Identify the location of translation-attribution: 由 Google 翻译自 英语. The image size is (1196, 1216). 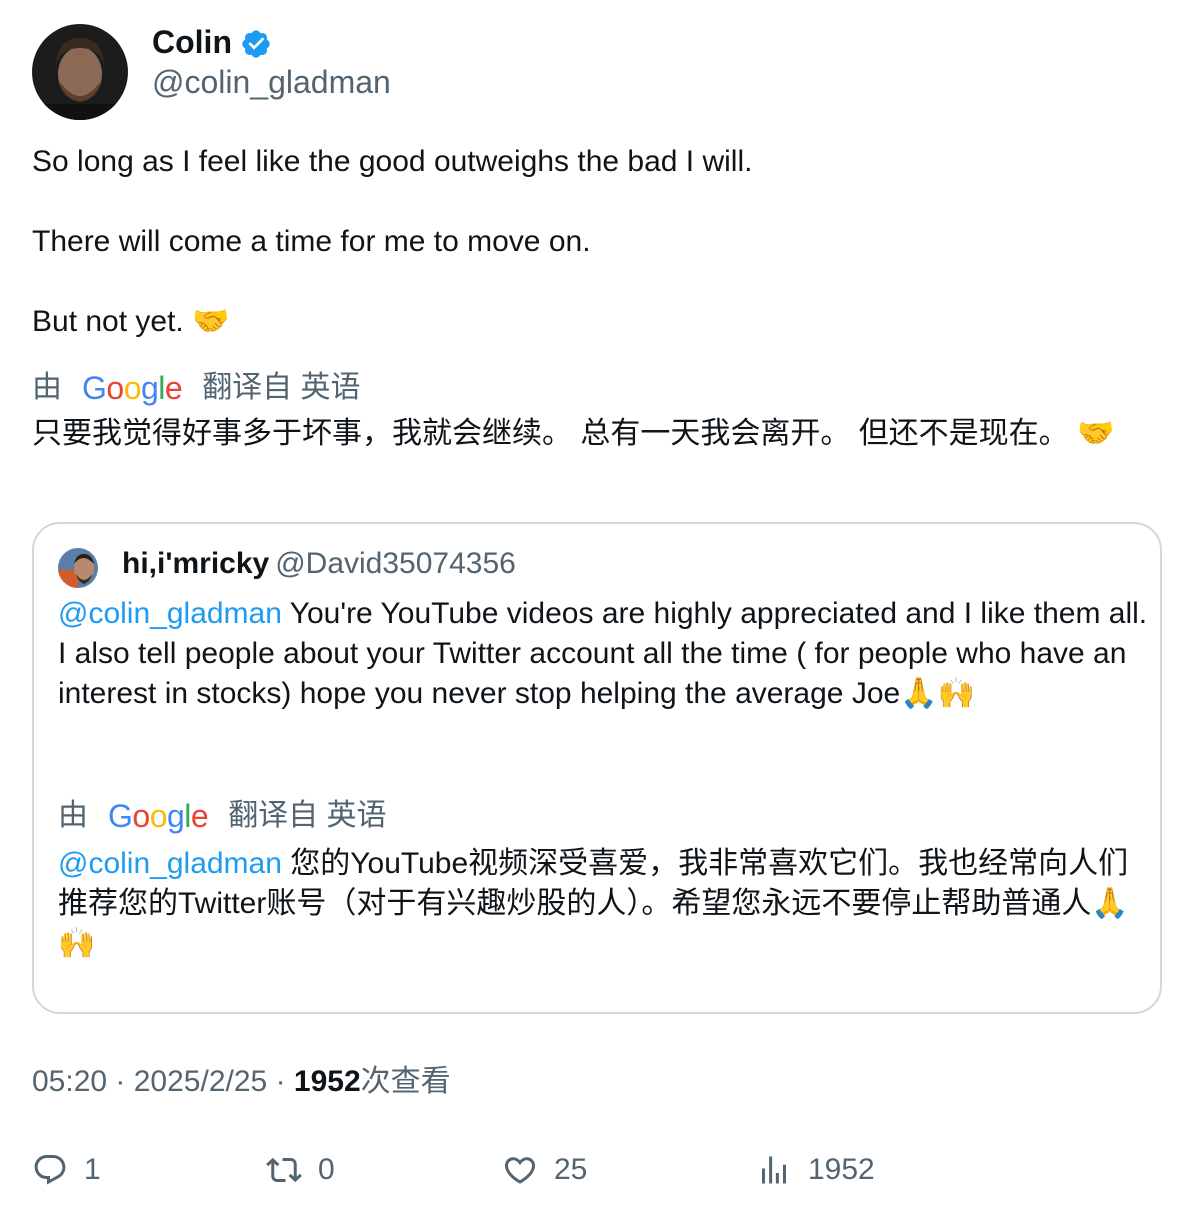
(196, 388).